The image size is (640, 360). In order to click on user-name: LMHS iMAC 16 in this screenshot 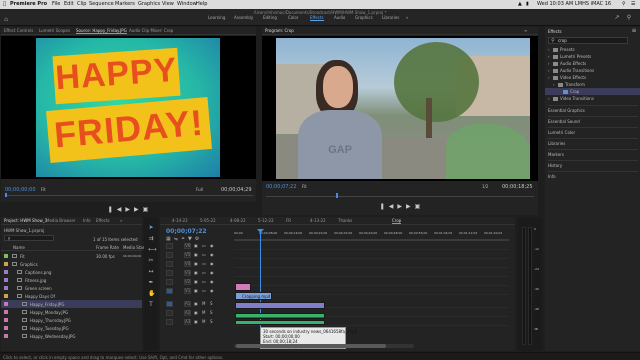, I will do `click(593, 4)`.